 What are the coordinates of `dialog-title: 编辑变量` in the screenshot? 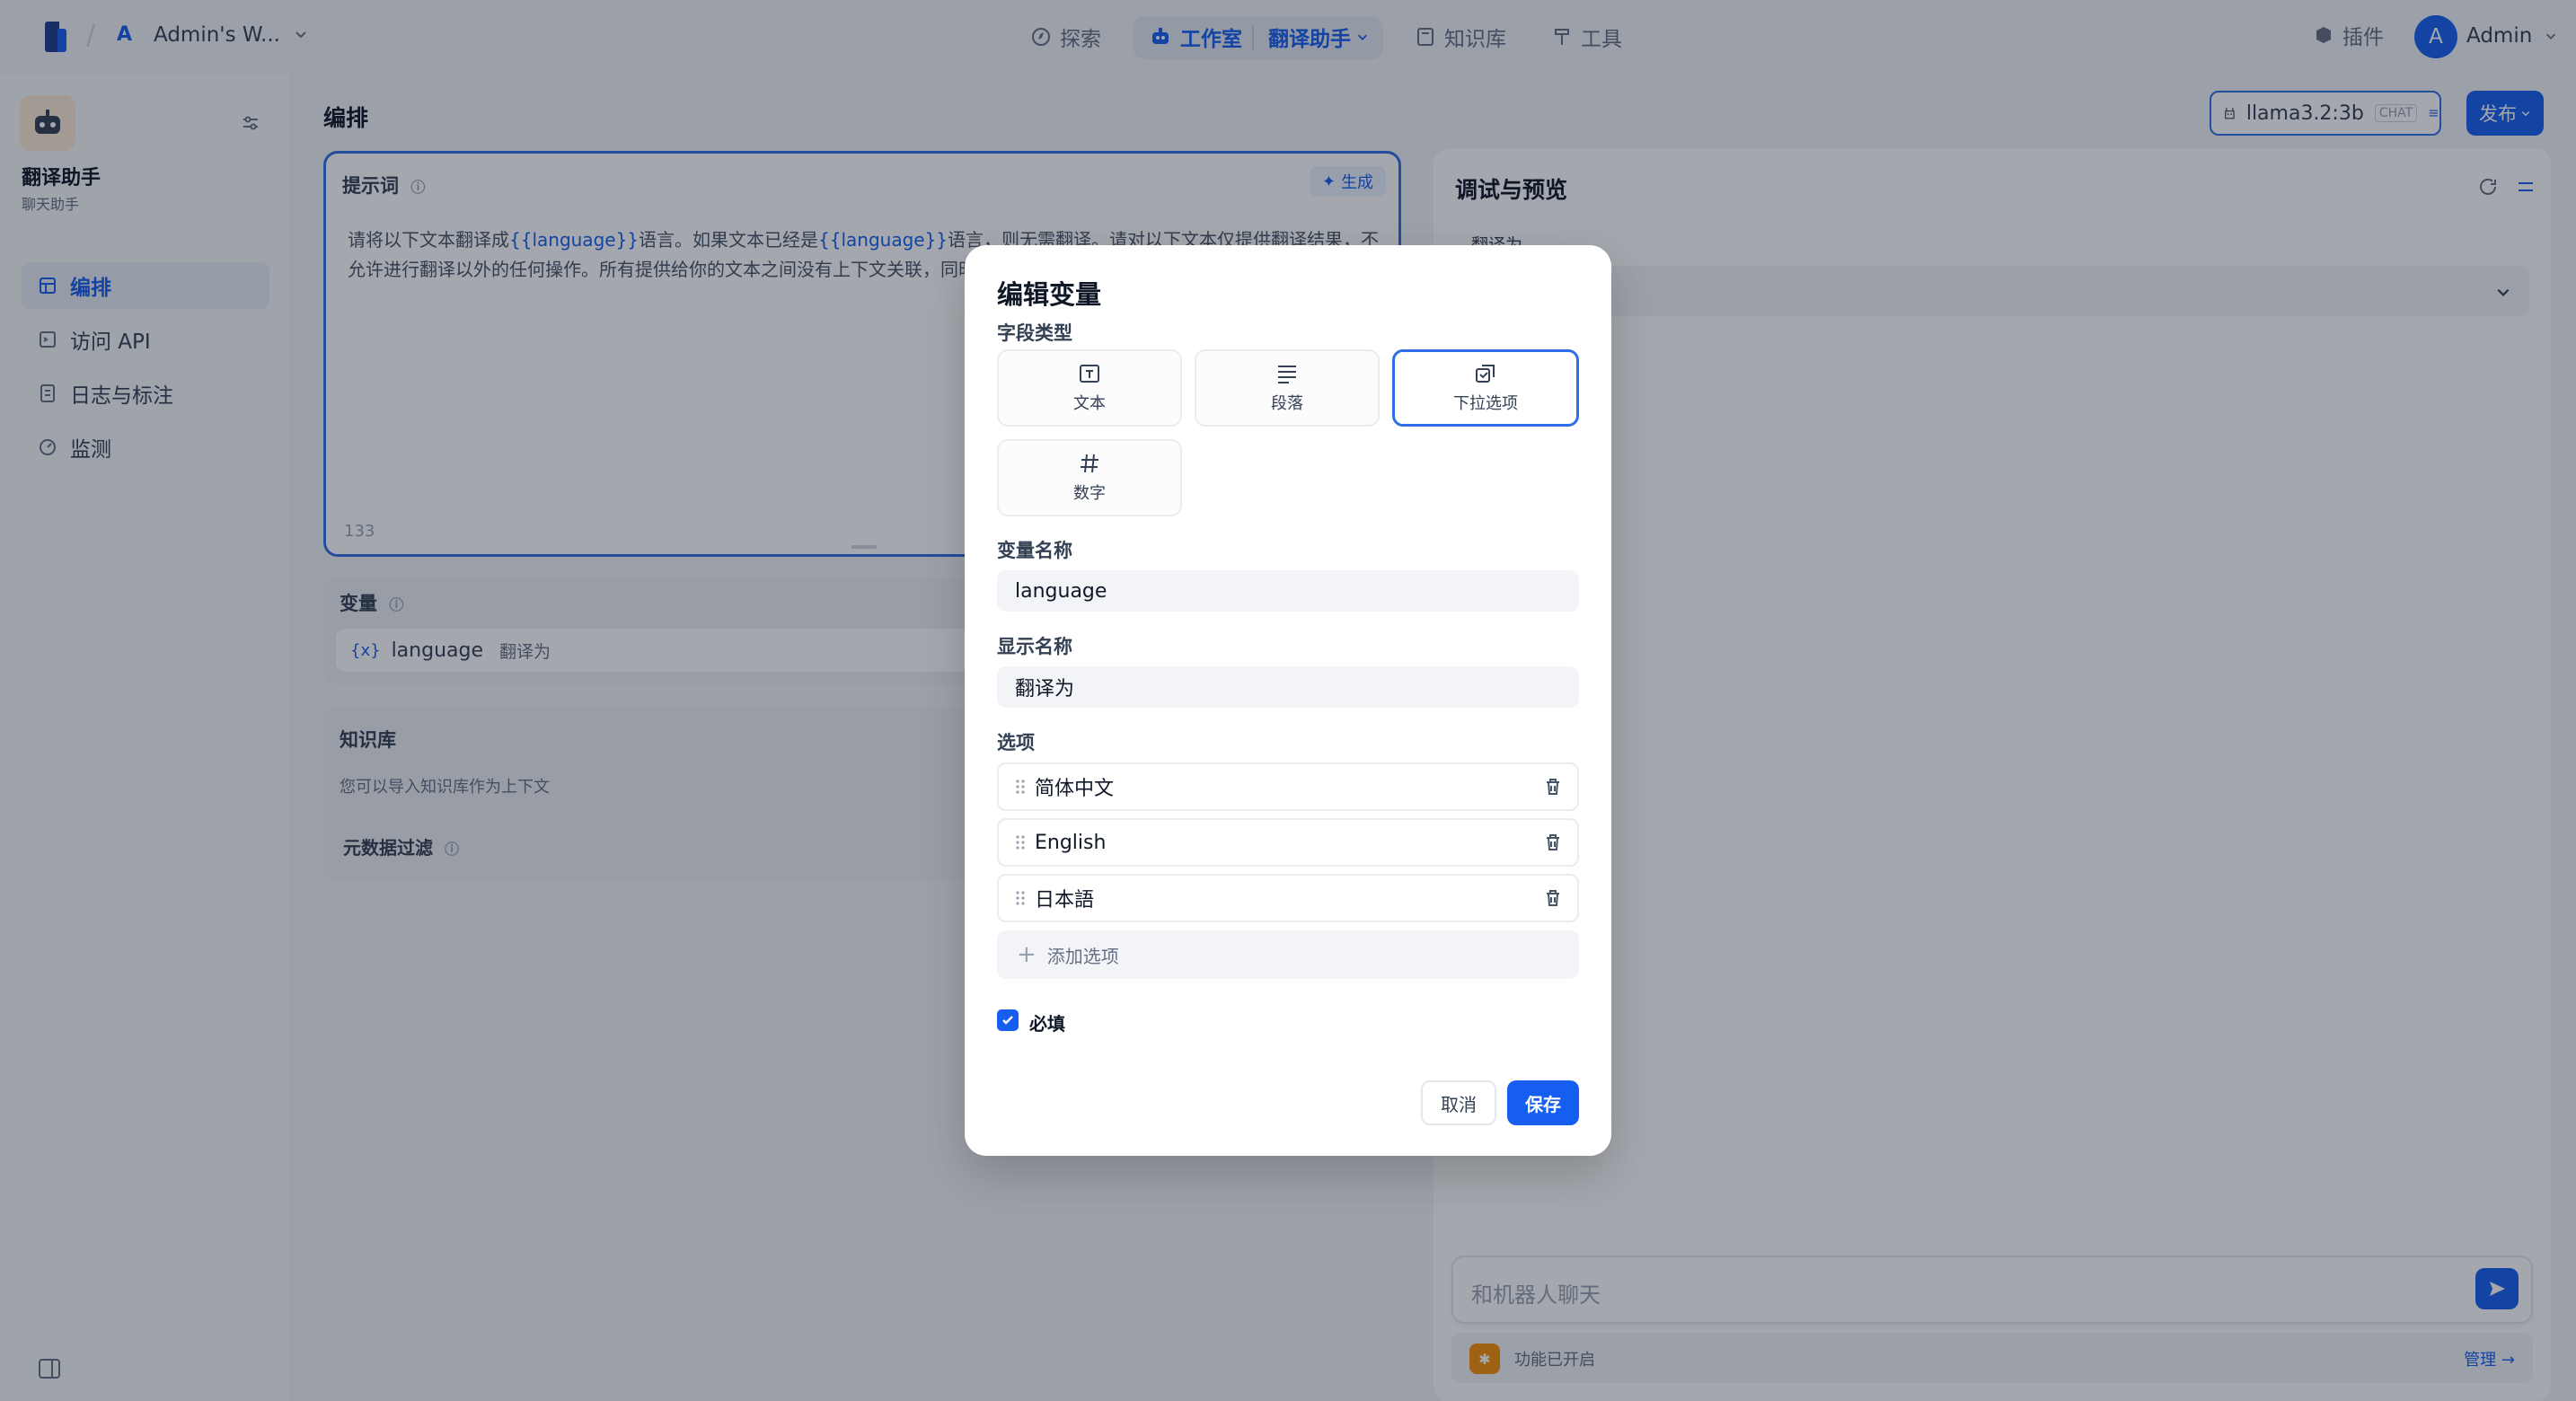 It's located at (1049, 293).